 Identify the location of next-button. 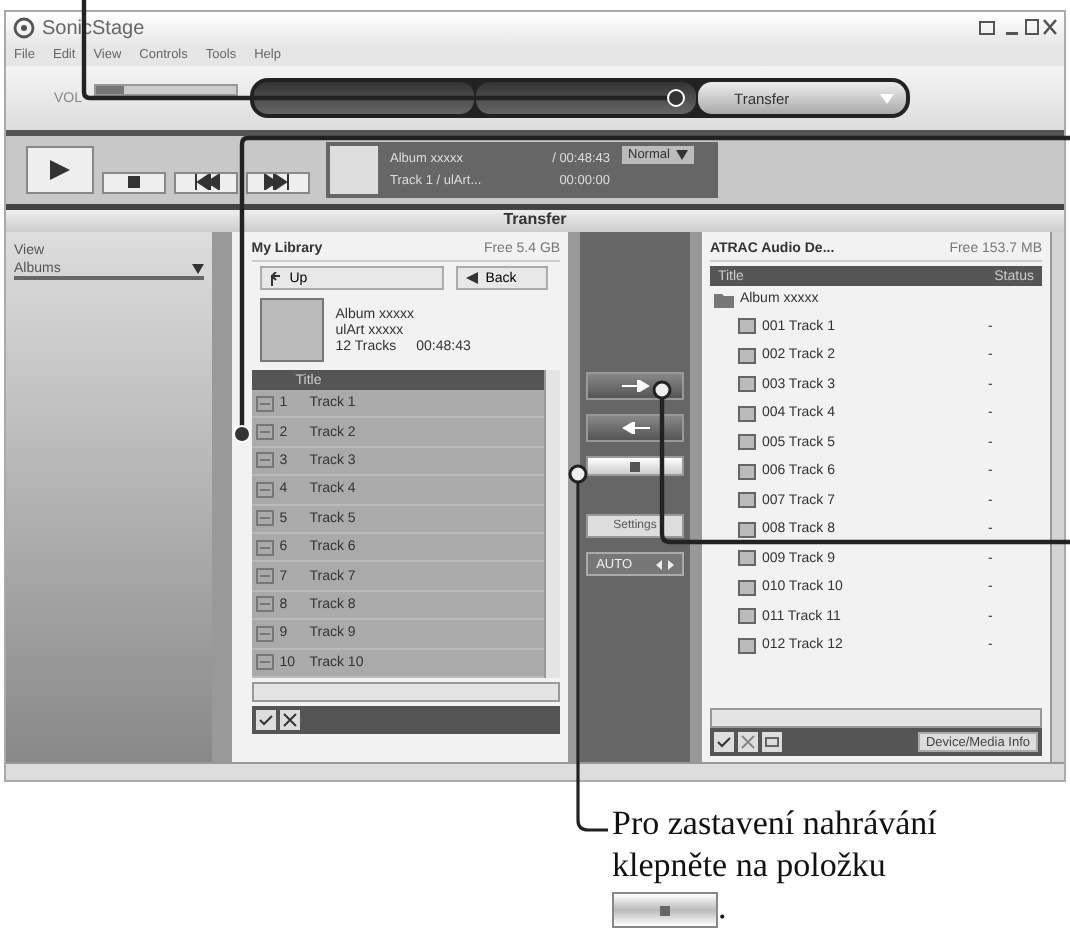
(278, 182).